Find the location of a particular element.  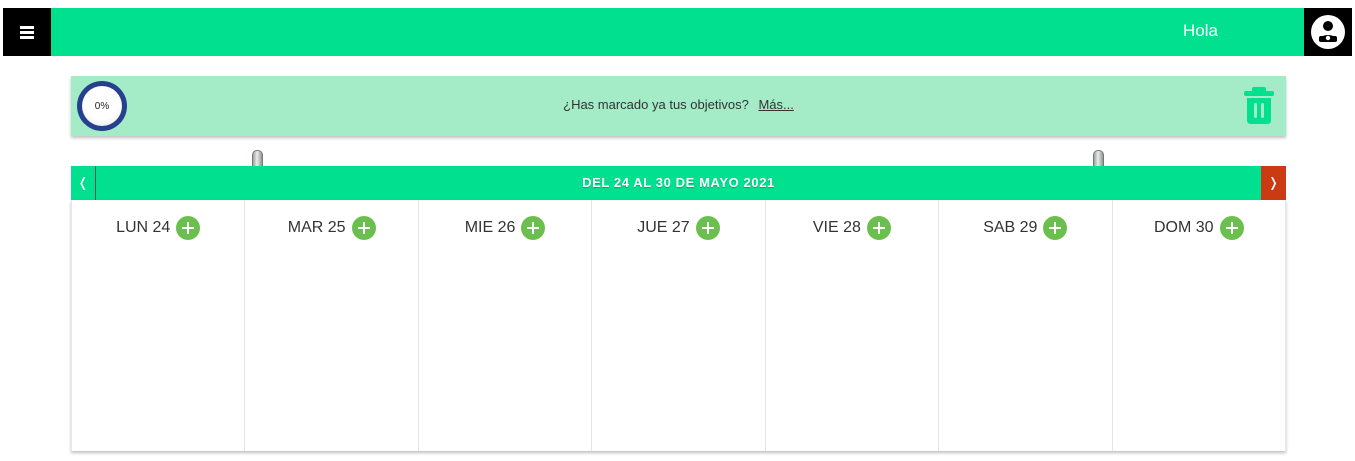

day-column-thu: JUE 27 is located at coordinates (679, 325).